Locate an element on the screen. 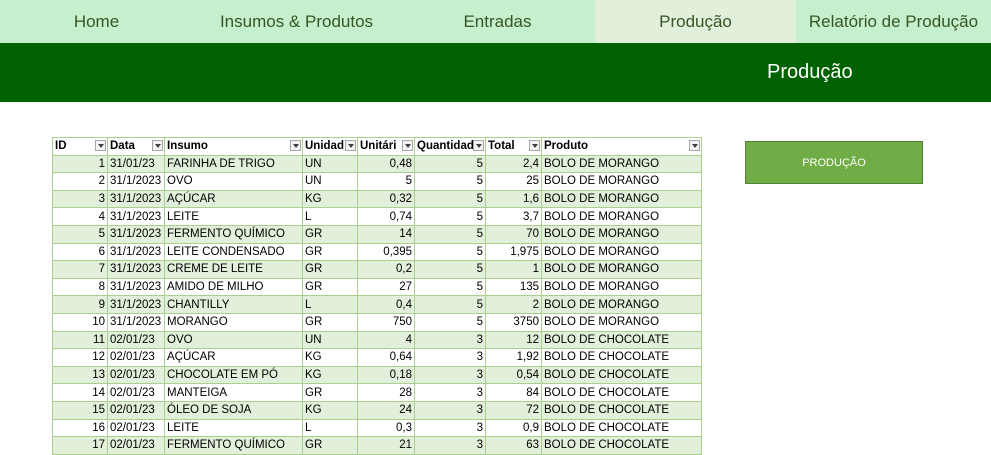 The image size is (991, 455). cell-total: 1,6 is located at coordinates (513, 199).